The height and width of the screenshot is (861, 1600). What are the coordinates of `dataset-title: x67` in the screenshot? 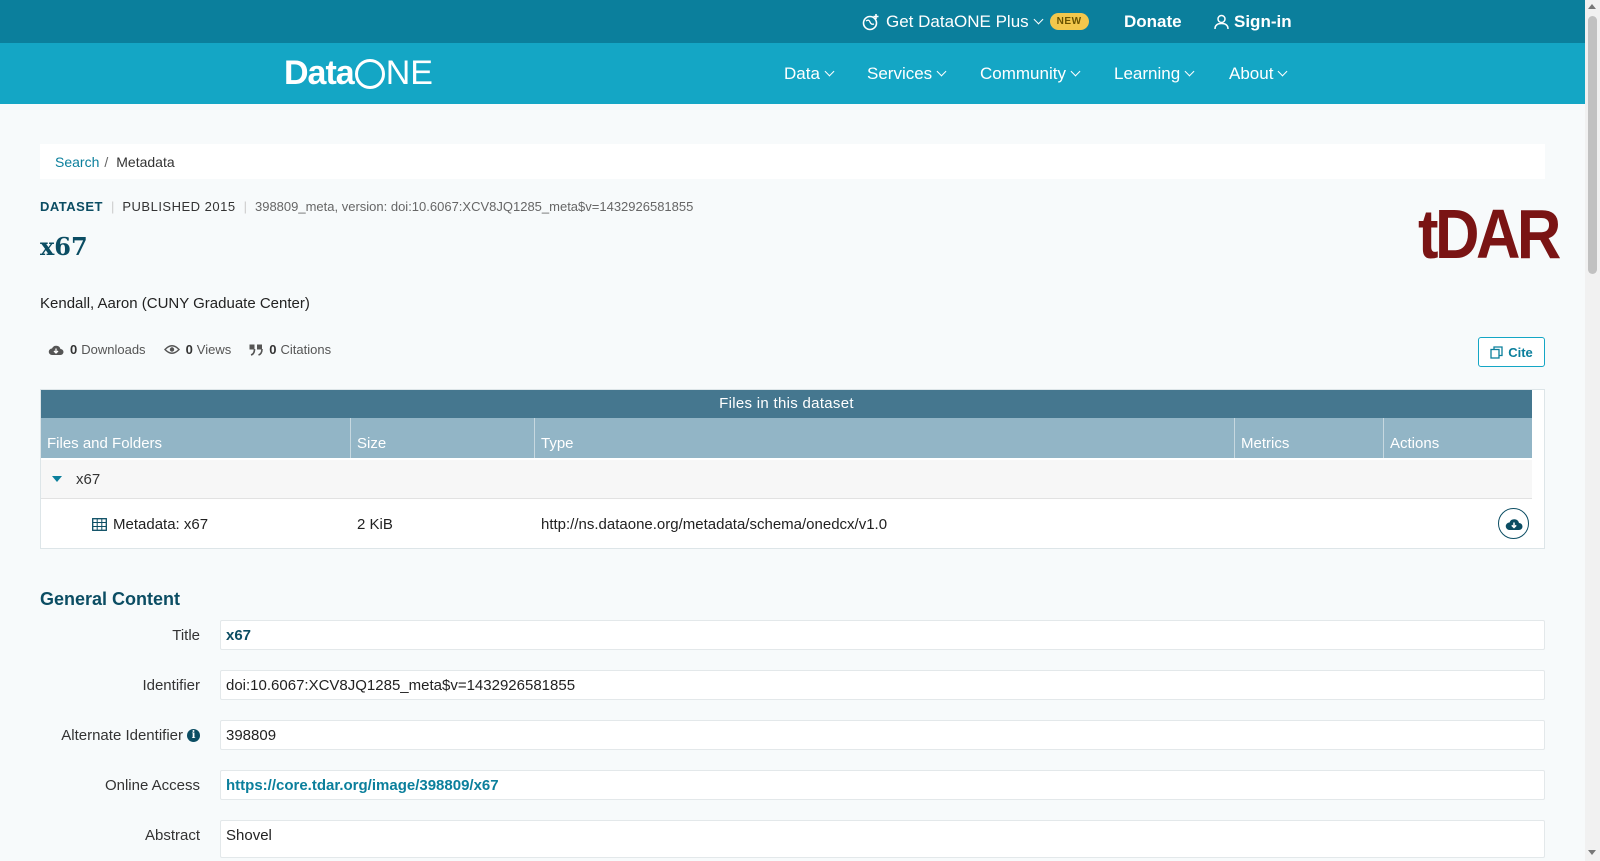 It's located at (64, 246).